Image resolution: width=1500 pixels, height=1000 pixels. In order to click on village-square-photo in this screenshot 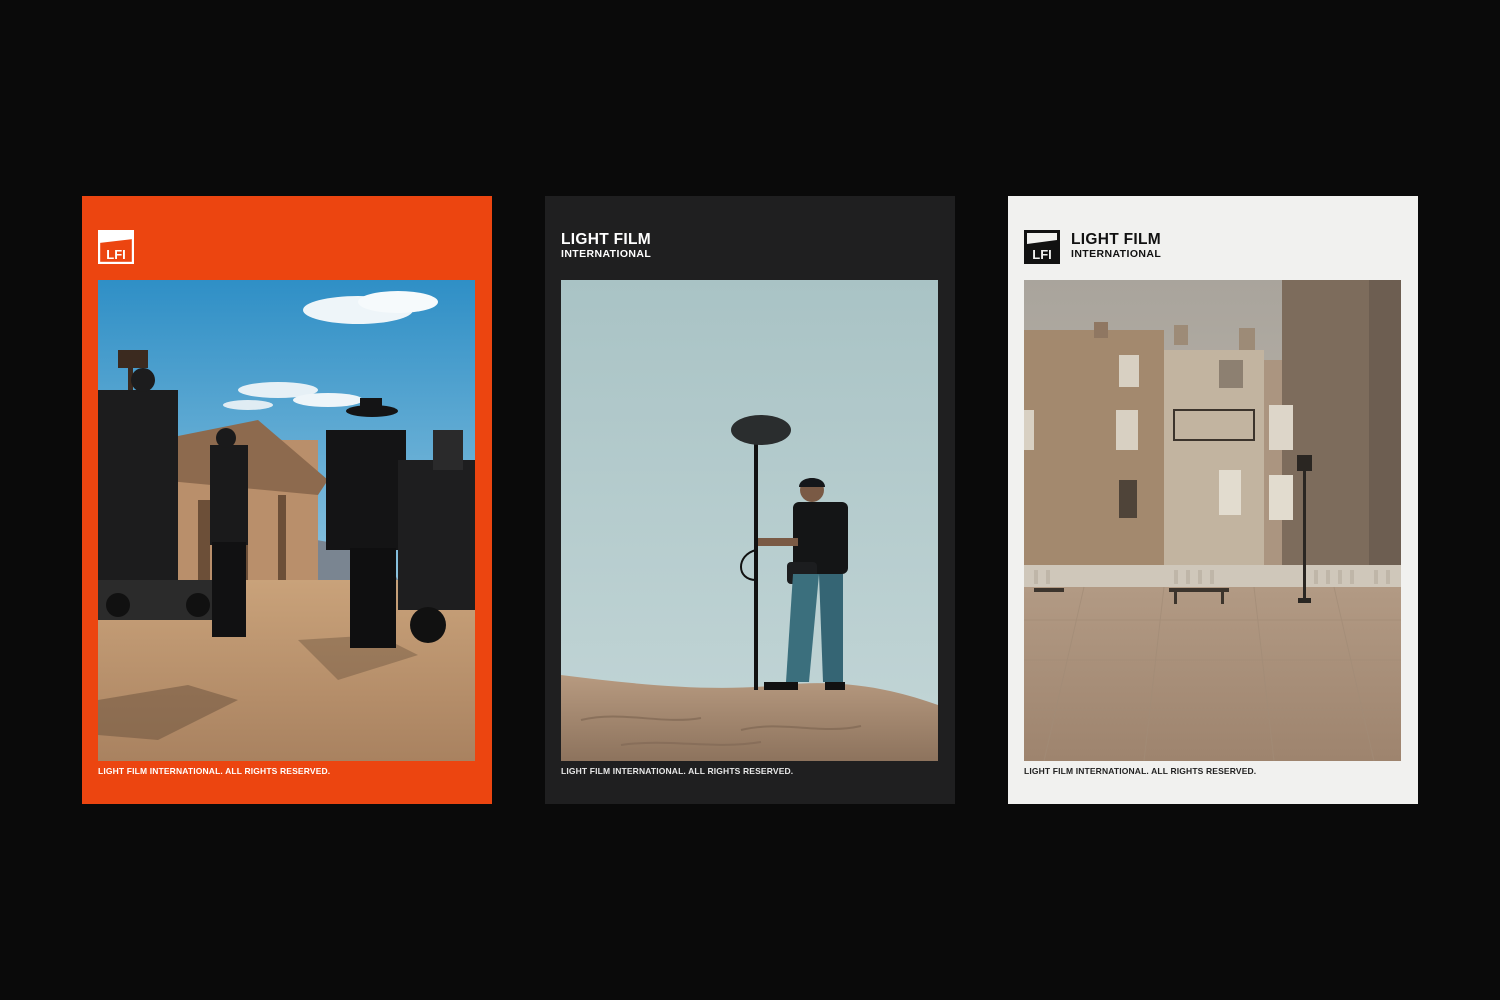, I will do `click(1212, 520)`.